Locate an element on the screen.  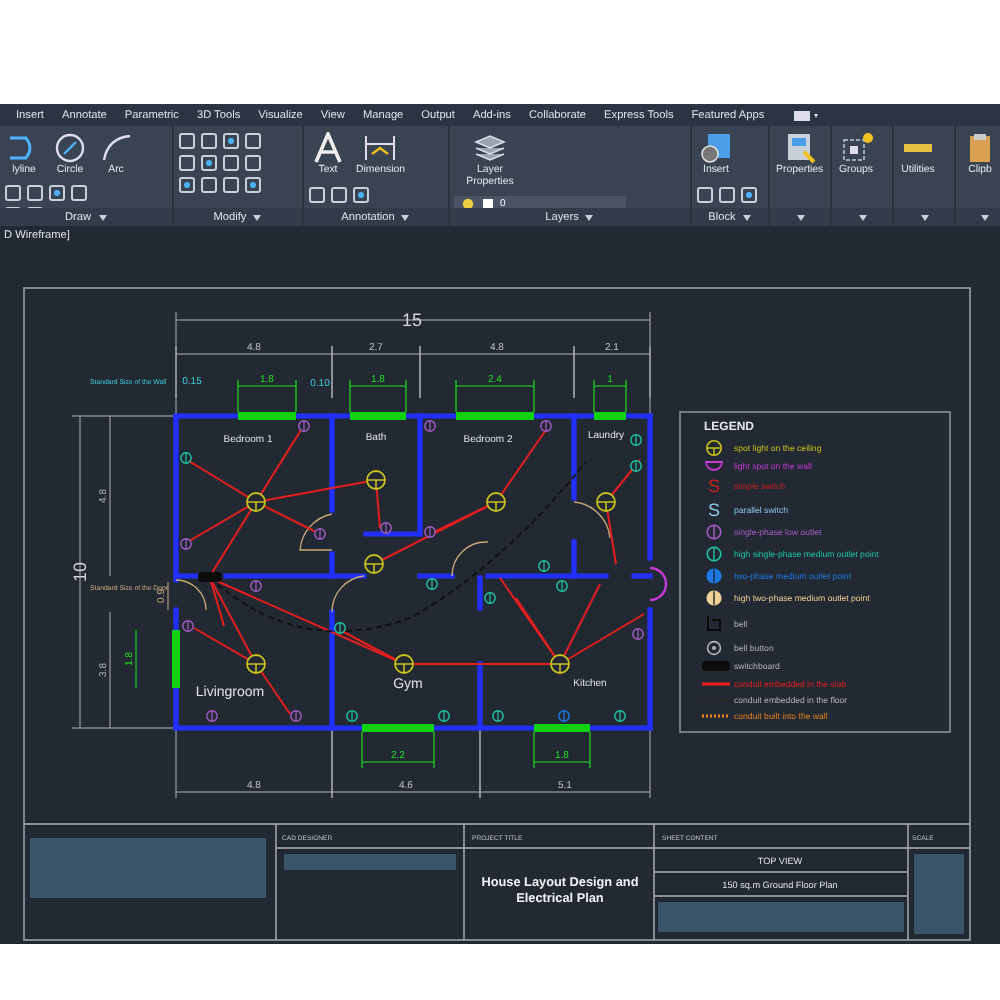
dimension-text: 15 is located at coordinates (412, 320).